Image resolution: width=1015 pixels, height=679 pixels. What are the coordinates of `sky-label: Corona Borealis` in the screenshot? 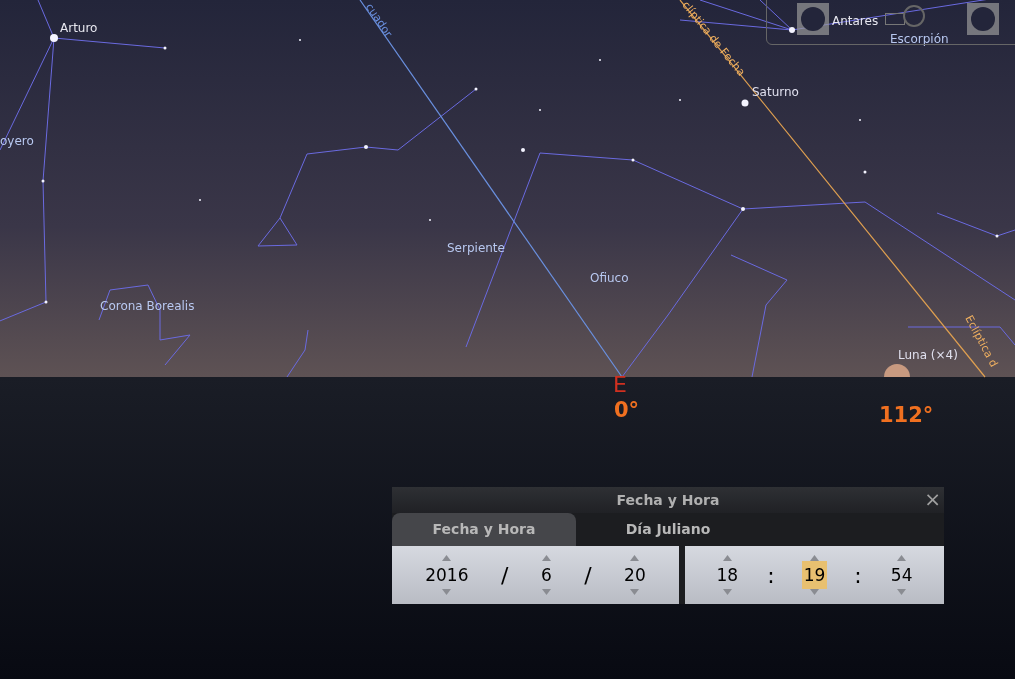 It's located at (147, 306).